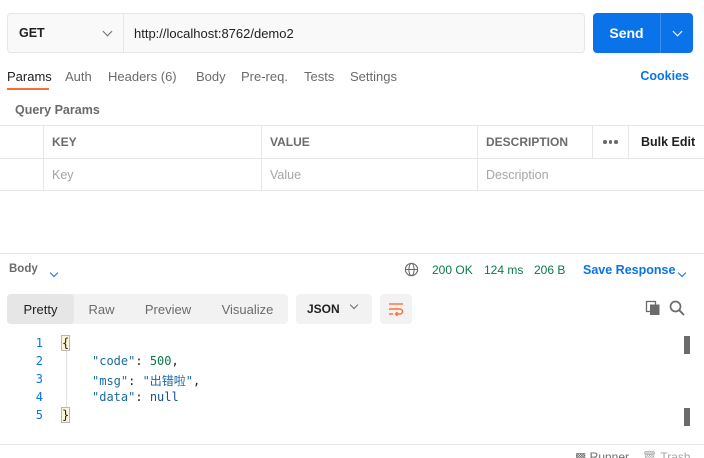 The height and width of the screenshot is (458, 704). What do you see at coordinates (39, 343) in the screenshot?
I see `line-number: 1` at bounding box center [39, 343].